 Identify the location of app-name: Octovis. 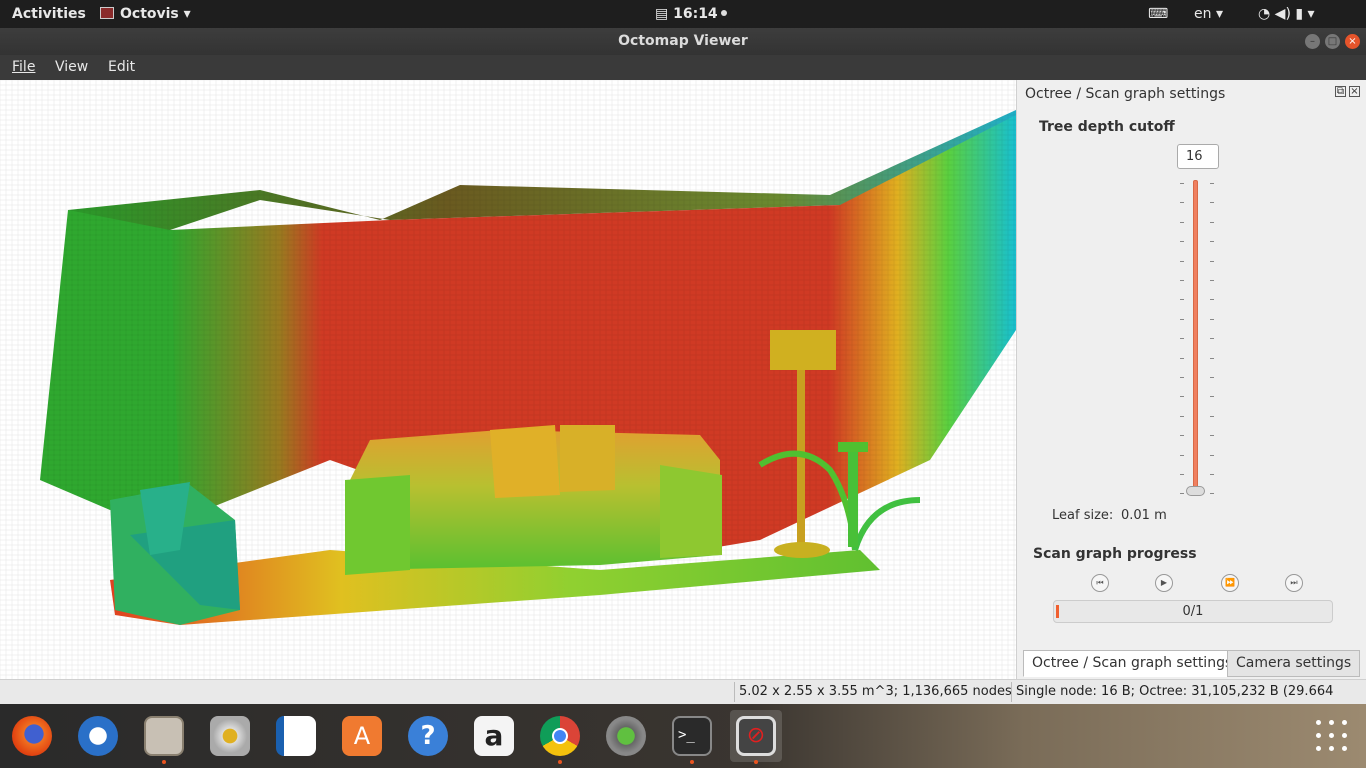
(149, 14).